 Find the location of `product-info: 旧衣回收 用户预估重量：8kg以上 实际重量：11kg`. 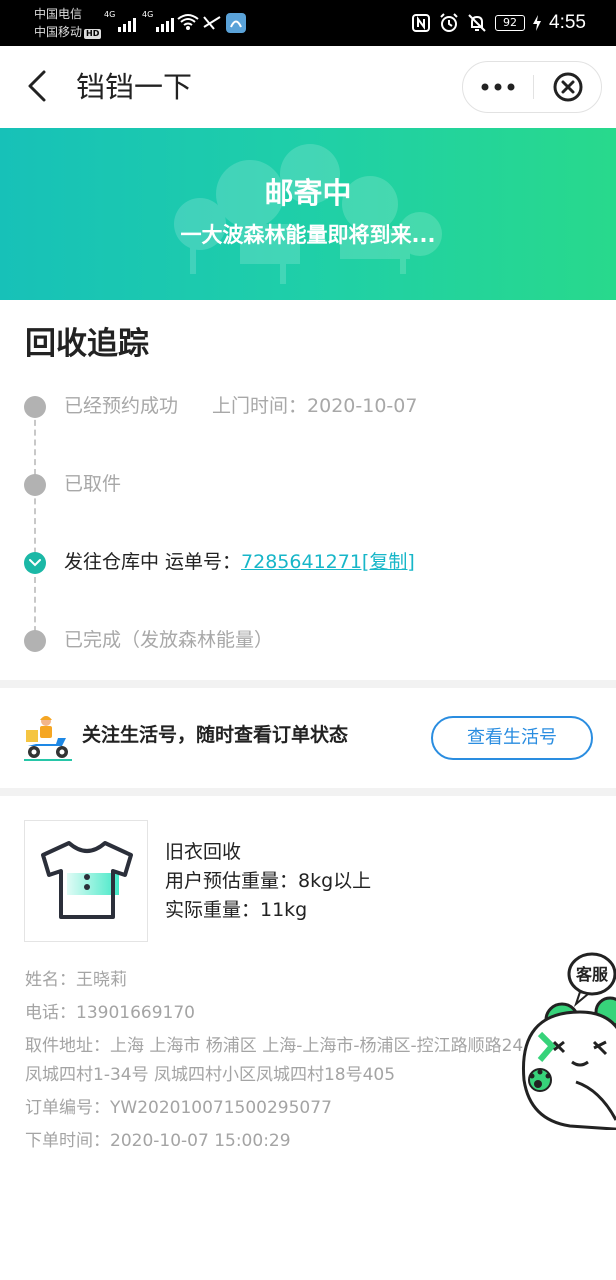

product-info: 旧衣回收 用户预估重量：8kg以上 实际重量：11kg is located at coordinates (268, 881).